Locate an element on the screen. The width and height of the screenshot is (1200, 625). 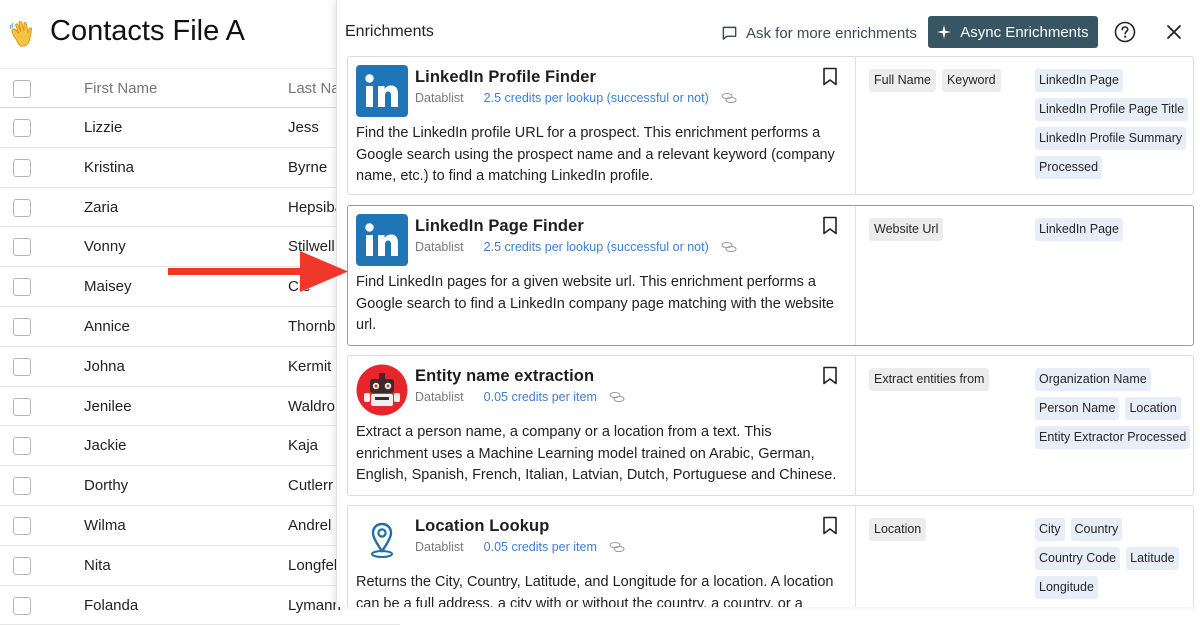
cell-first-name: Lizzie is located at coordinates (103, 127).